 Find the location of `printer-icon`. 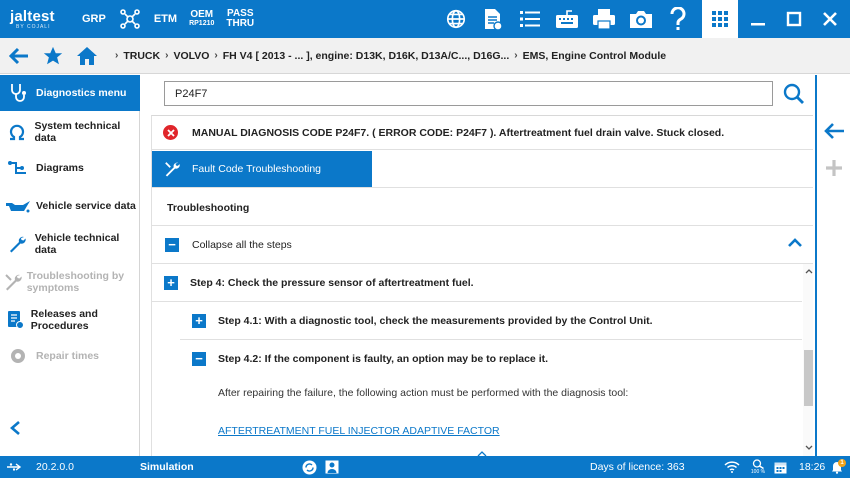

printer-icon is located at coordinates (604, 19).